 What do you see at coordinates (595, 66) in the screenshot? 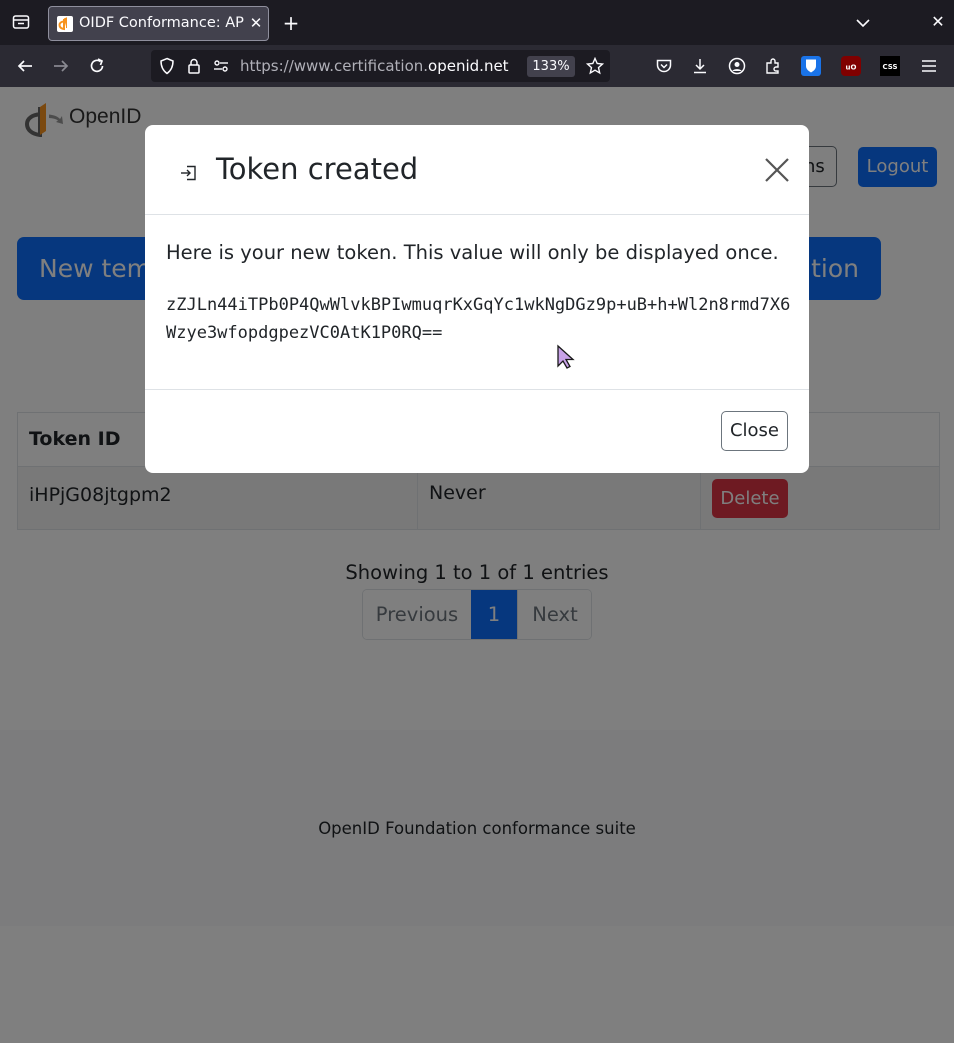
I see `bookmark-star-icon` at bounding box center [595, 66].